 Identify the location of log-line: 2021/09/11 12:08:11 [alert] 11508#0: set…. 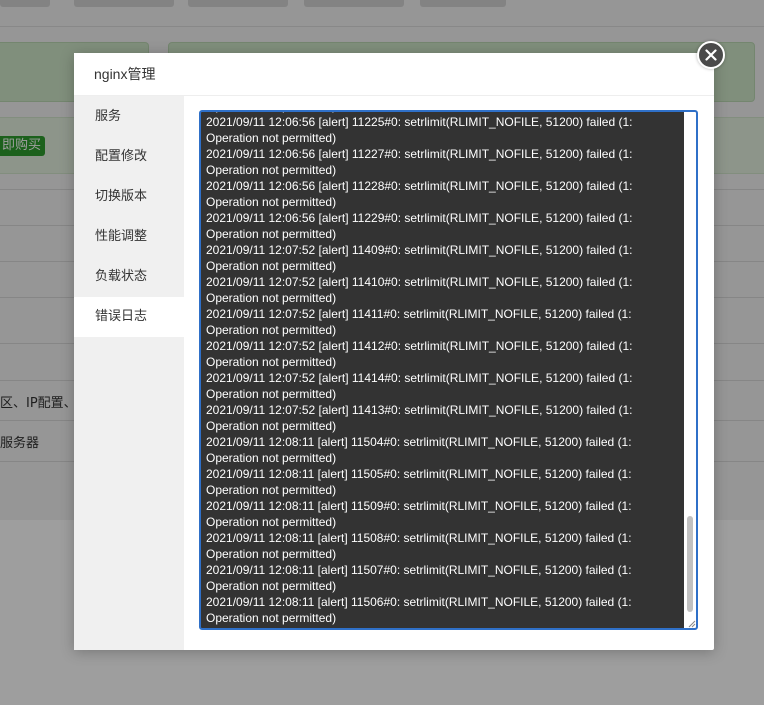
(419, 538).